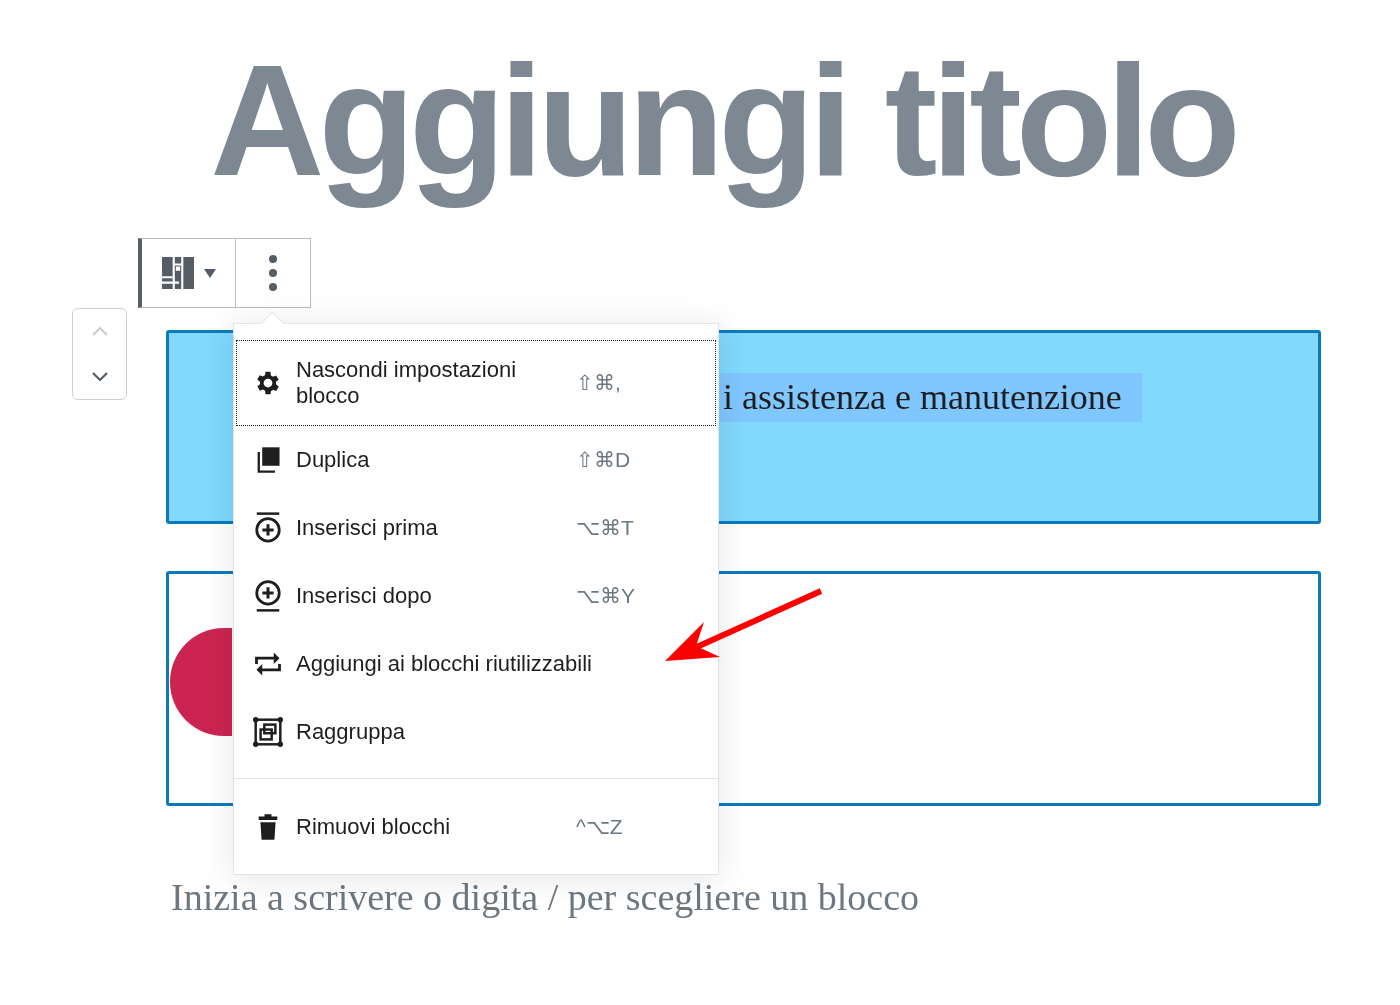 Image resolution: width=1400 pixels, height=1005 pixels. What do you see at coordinates (722, 121) in the screenshot?
I see `post-title: Aggiungi titolo` at bounding box center [722, 121].